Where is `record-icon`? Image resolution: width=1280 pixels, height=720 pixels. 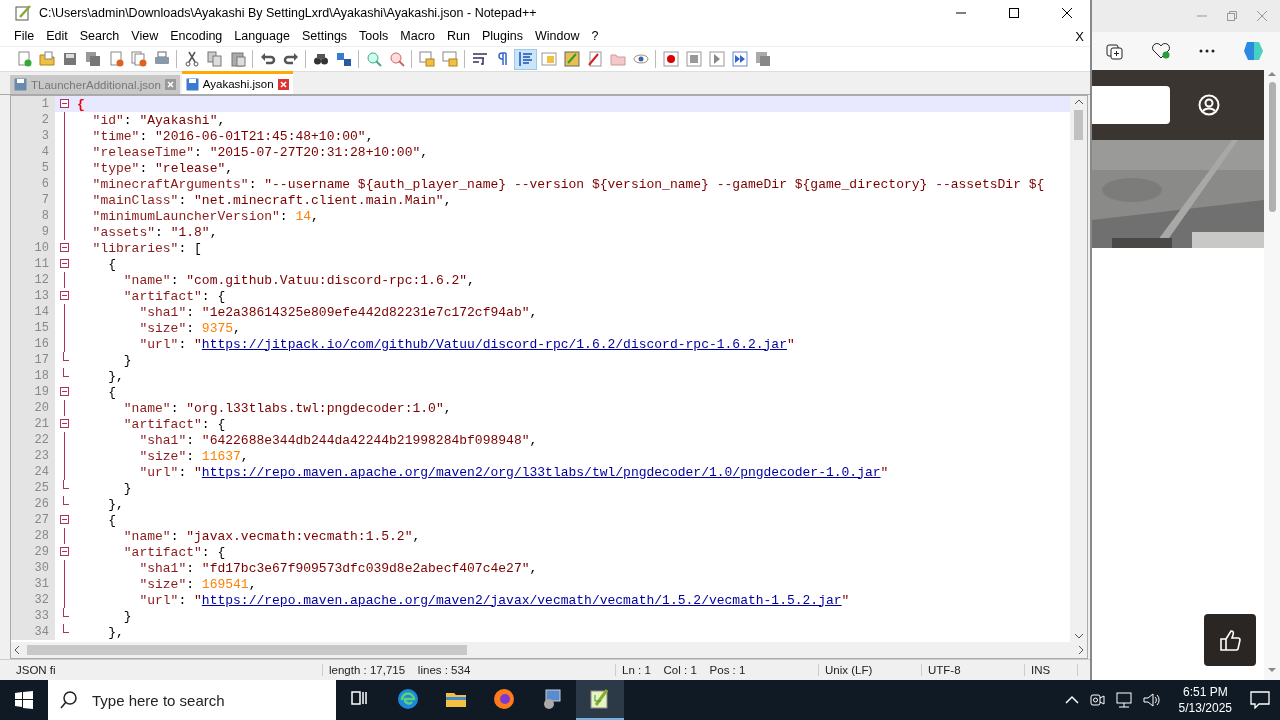 record-icon is located at coordinates (670, 59).